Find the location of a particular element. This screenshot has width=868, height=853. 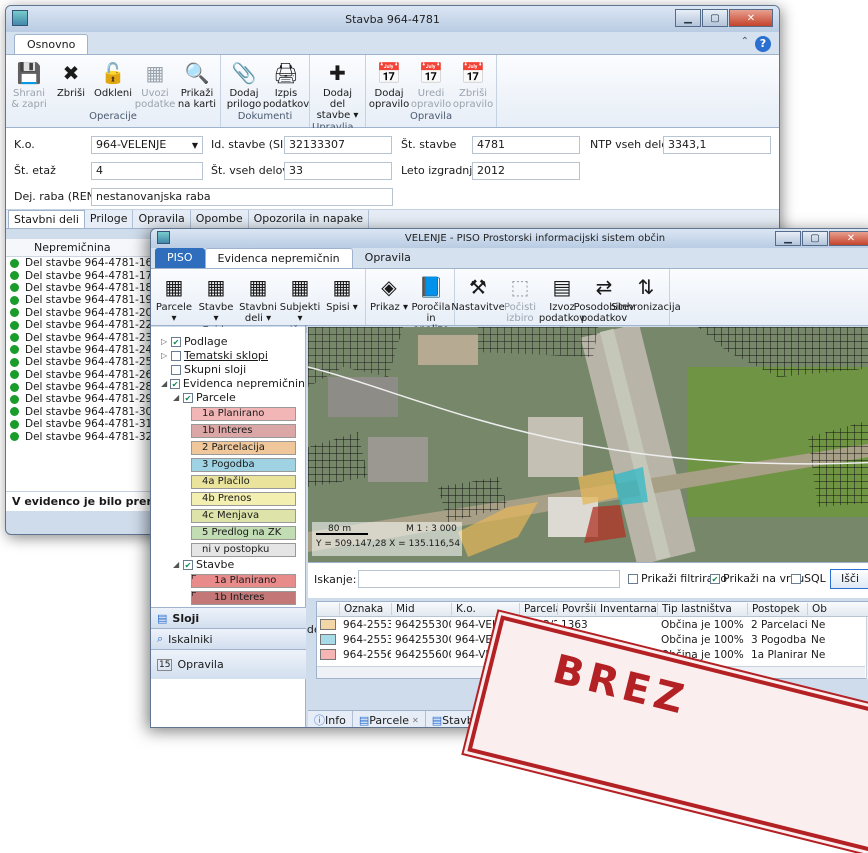

search-input is located at coordinates (489, 579).